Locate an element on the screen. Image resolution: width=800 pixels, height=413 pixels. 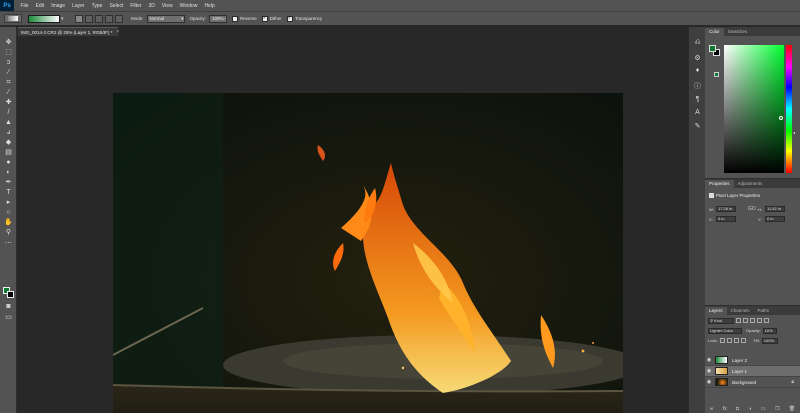
link-layers-icon: ∞ is located at coordinates (712, 409).